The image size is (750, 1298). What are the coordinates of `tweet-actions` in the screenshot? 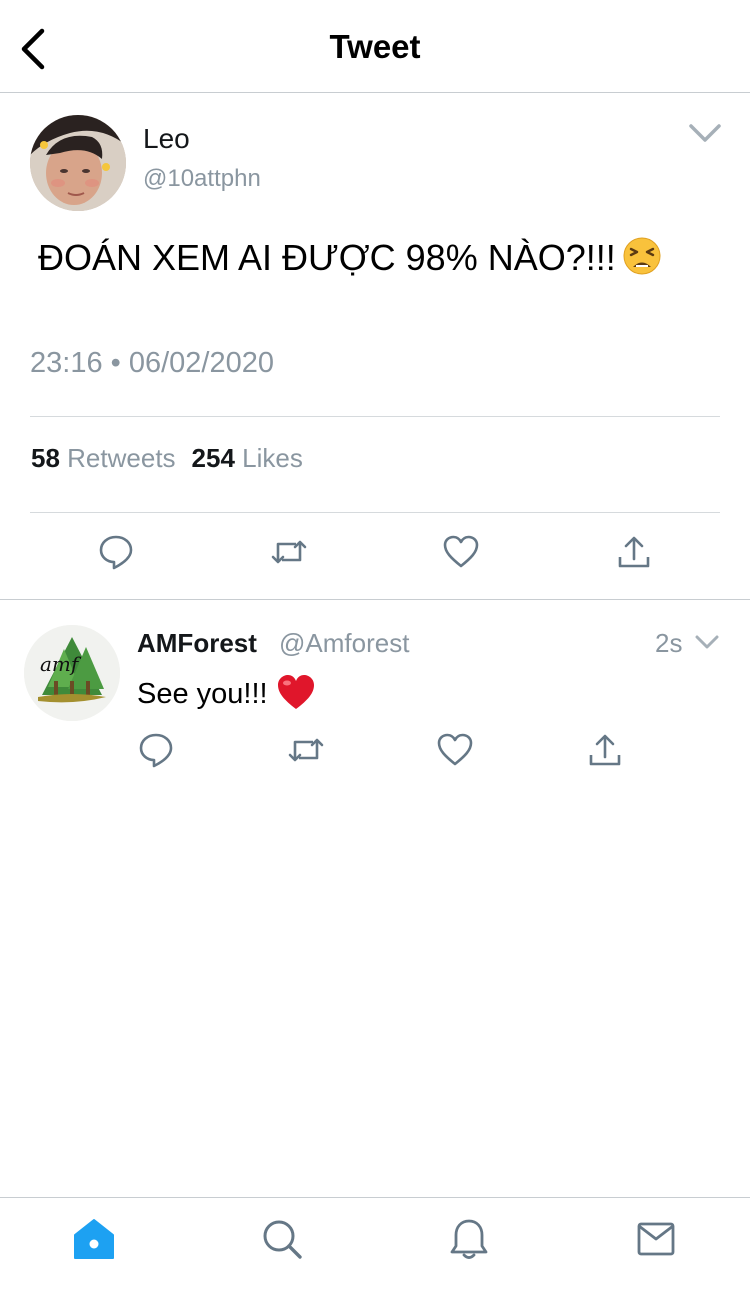 It's located at (375, 556).